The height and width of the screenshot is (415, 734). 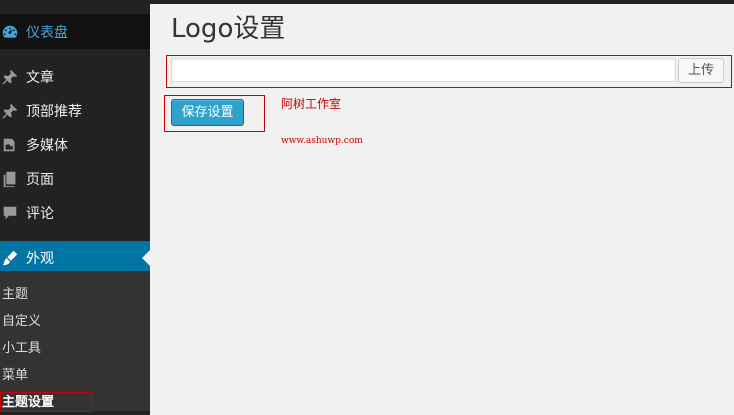 I want to click on active-indicator, so click(x=146, y=258).